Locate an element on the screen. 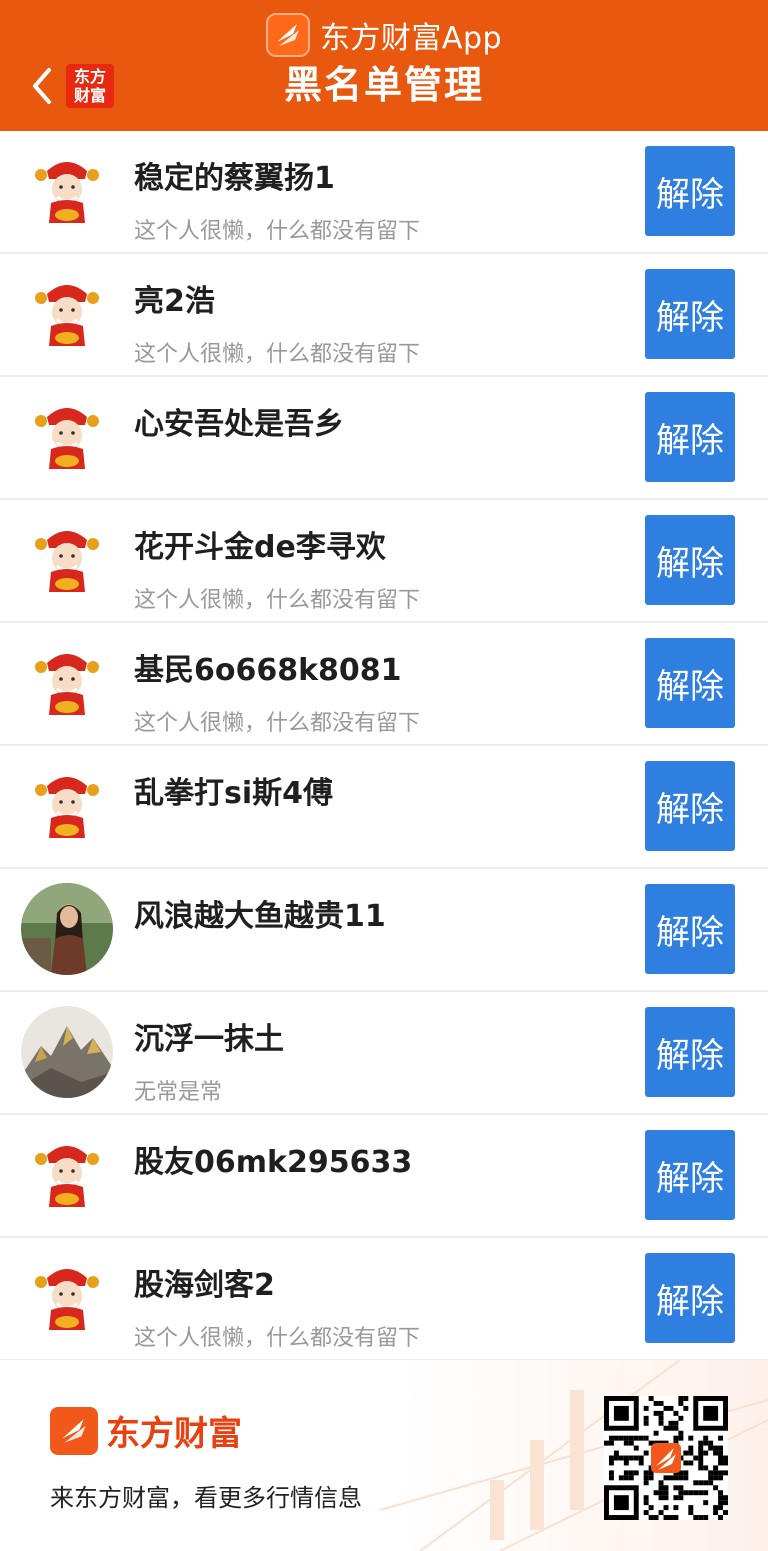 The width and height of the screenshot is (768, 1551). qr-code-icon is located at coordinates (666, 1458).